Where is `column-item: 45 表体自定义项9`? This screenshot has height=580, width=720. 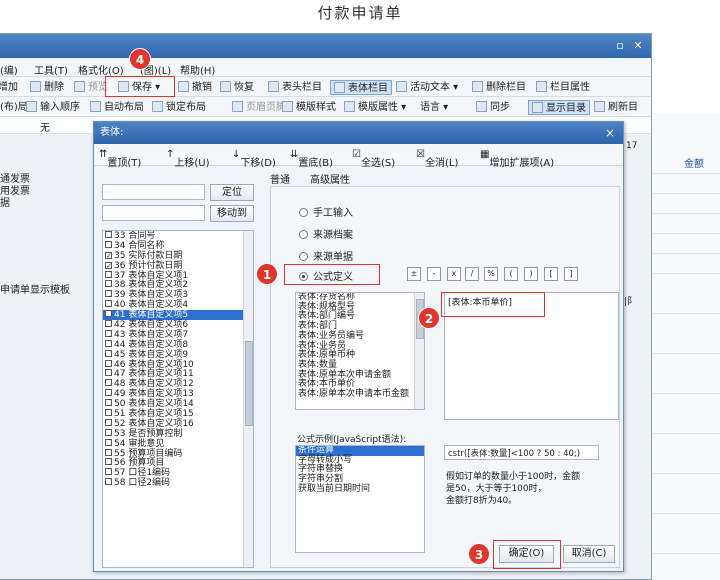 column-item: 45 表体自定义项9 is located at coordinates (178, 354).